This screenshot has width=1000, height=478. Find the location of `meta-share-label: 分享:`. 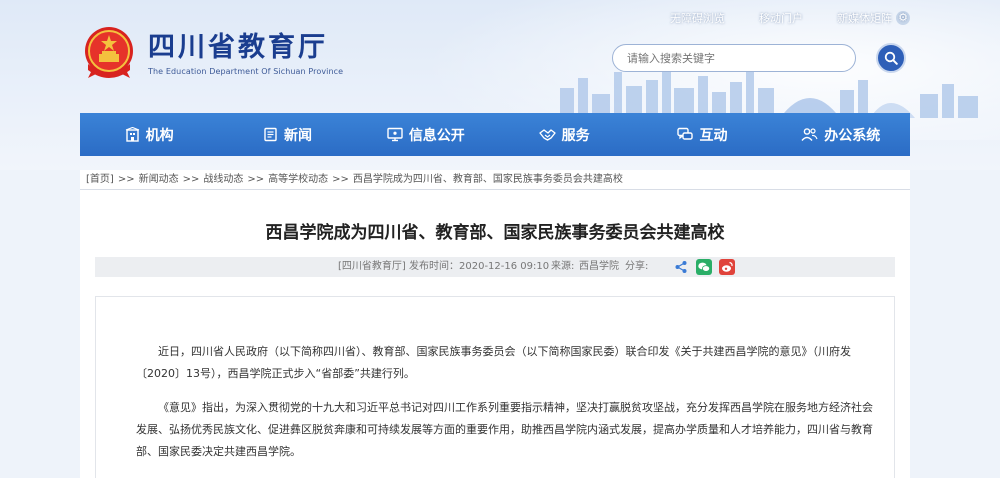

meta-share-label: 分享: is located at coordinates (637, 266).